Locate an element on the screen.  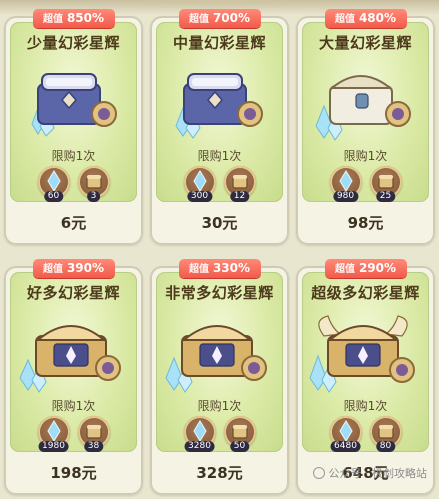
chest-reward: 80 is located at coordinates (385, 434).